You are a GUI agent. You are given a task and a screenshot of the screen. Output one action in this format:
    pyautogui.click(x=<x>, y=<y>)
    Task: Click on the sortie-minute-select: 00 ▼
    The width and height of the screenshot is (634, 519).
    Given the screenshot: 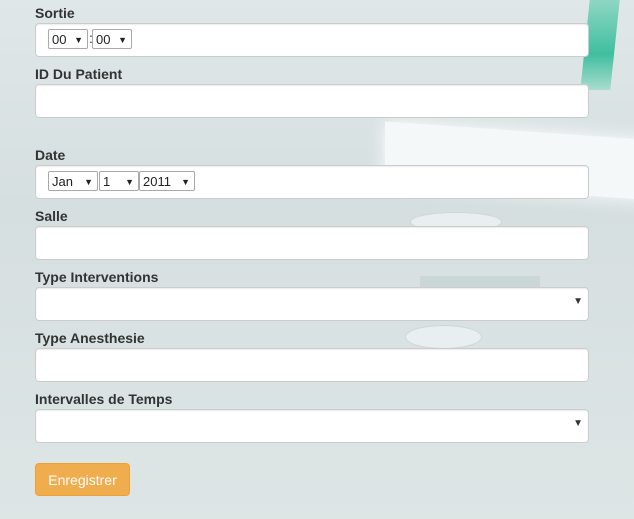 What is the action you would take?
    pyautogui.click(x=112, y=39)
    